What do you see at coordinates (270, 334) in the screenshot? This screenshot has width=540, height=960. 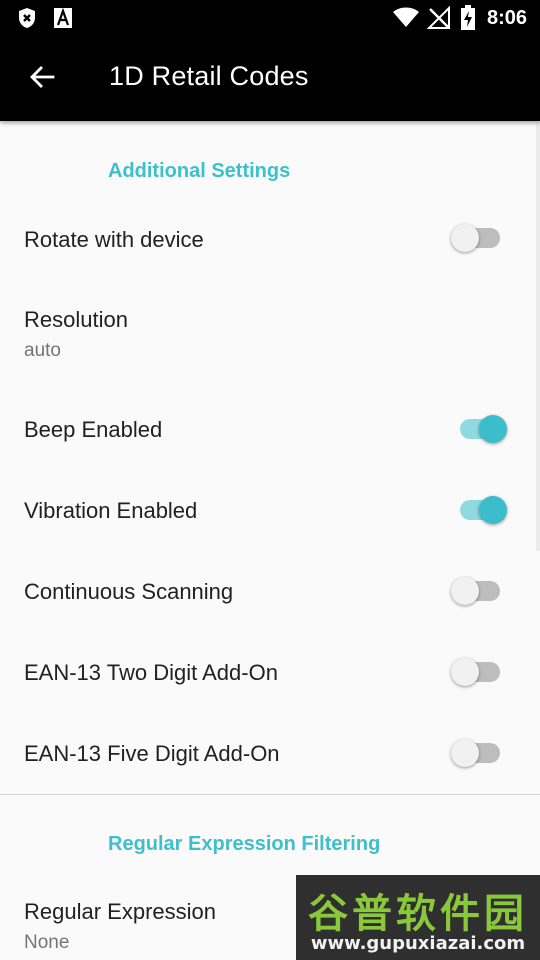 I see `pref-resolution: Resolution auto` at bounding box center [270, 334].